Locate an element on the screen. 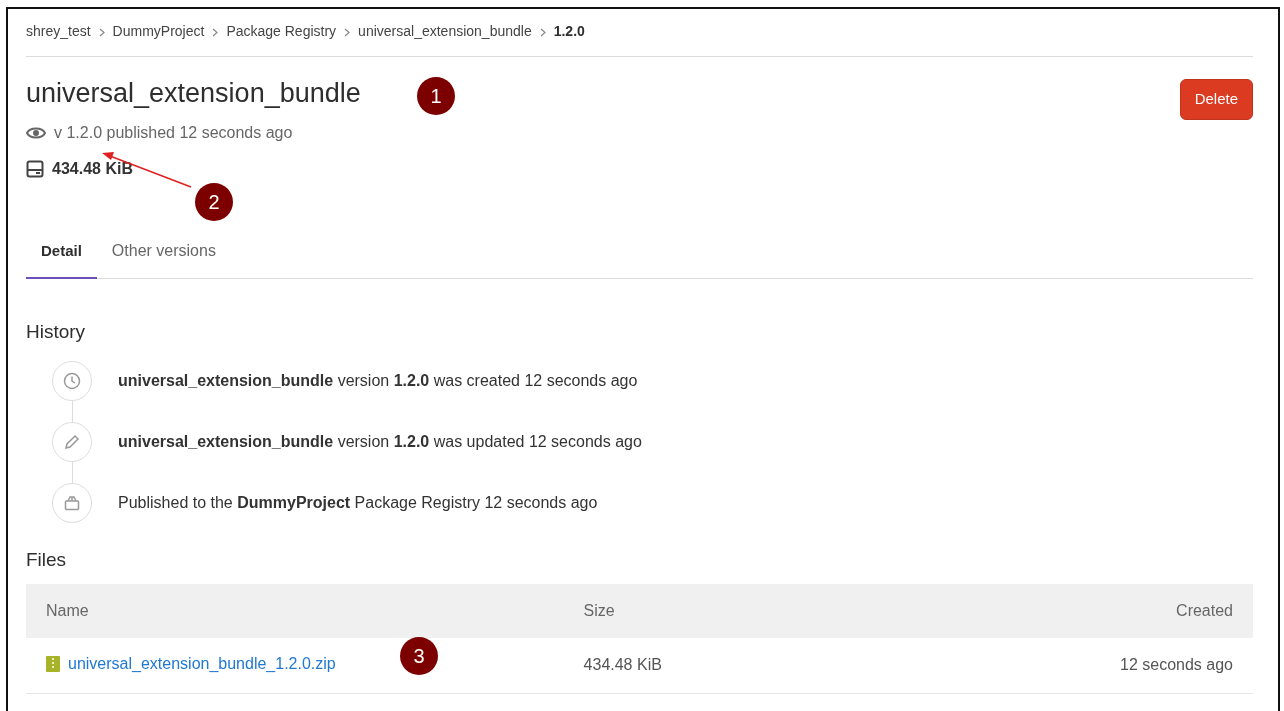 Image resolution: width=1284 pixels, height=711 pixels. history-entry-text: Published to the DummyProject Package Registry 12 seconds ago is located at coordinates (358, 502).